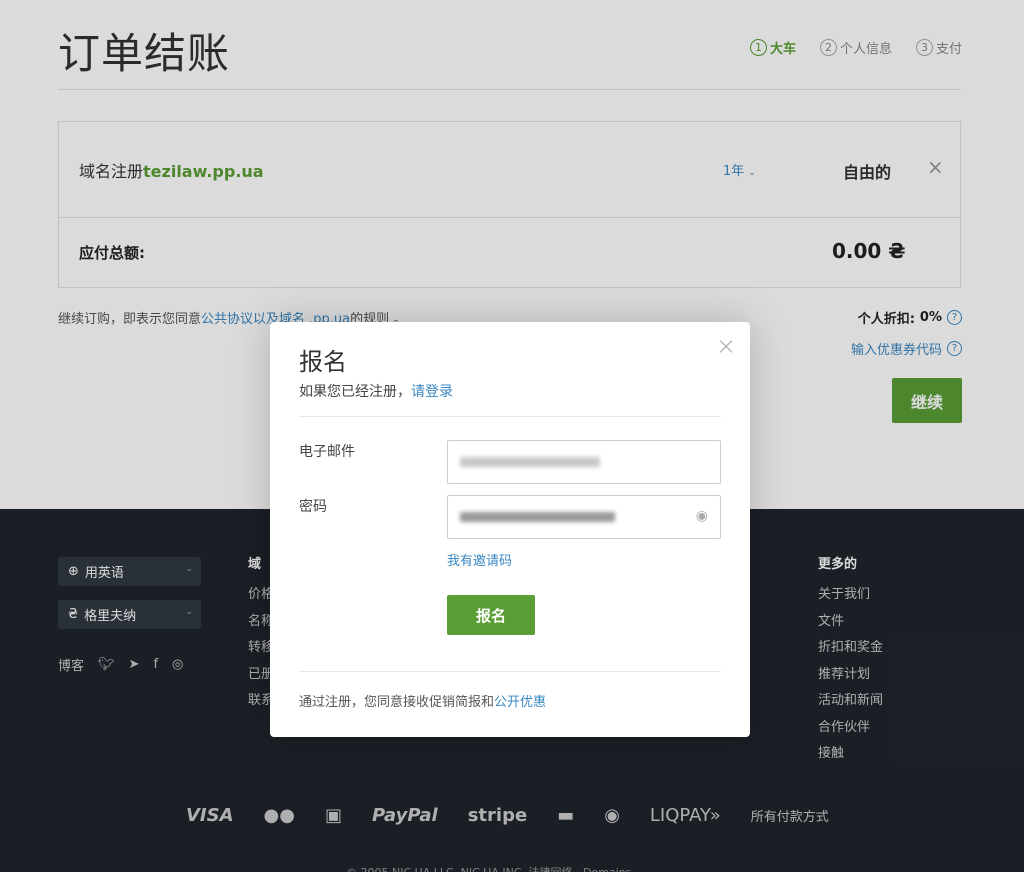  Describe the element at coordinates (530, 462) in the screenshot. I see `email-value-redacted` at that location.